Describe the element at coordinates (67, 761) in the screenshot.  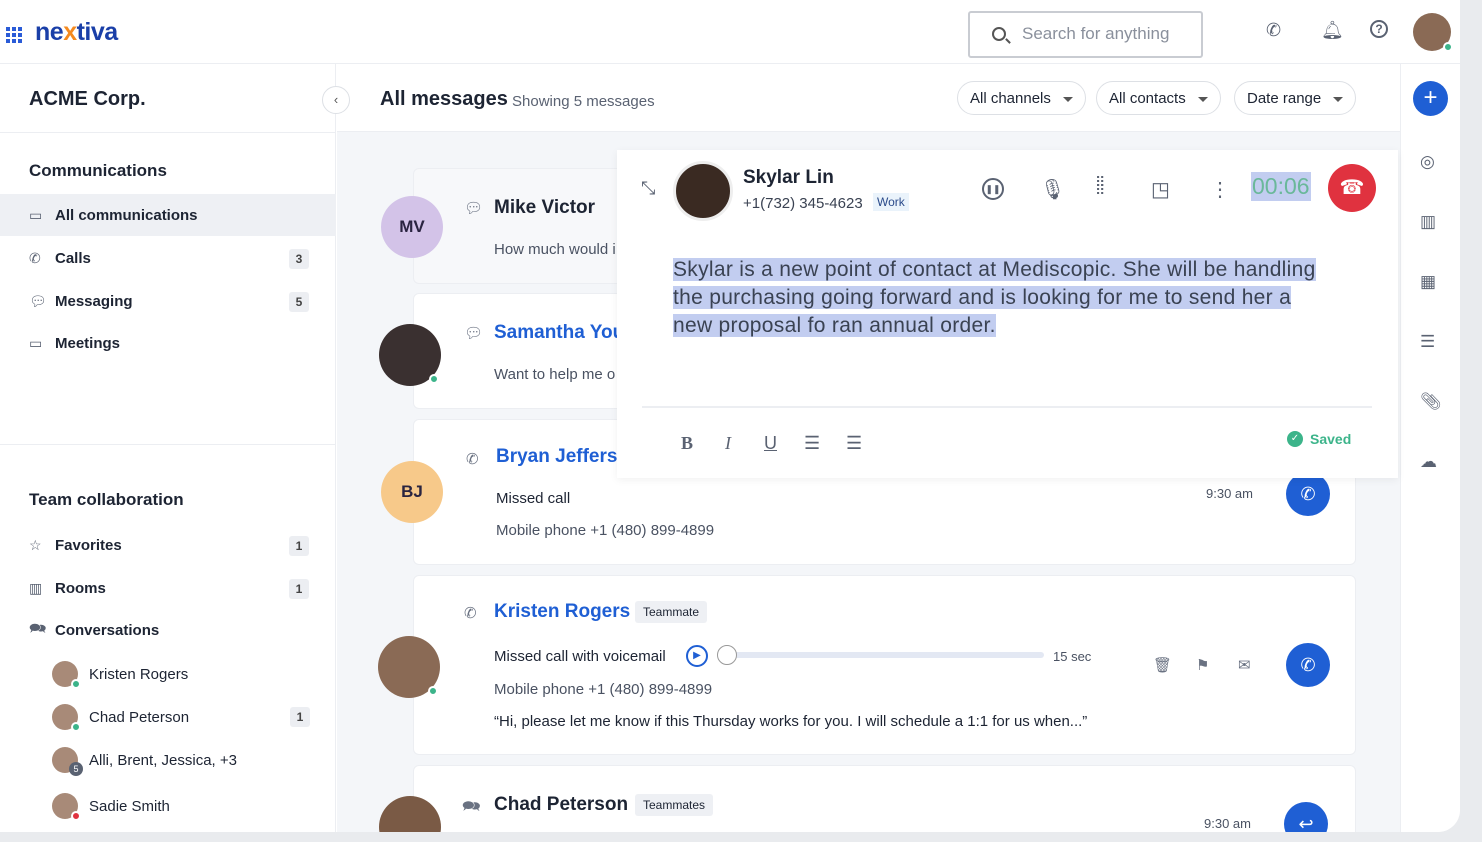
I see `avatar: 5` at that location.